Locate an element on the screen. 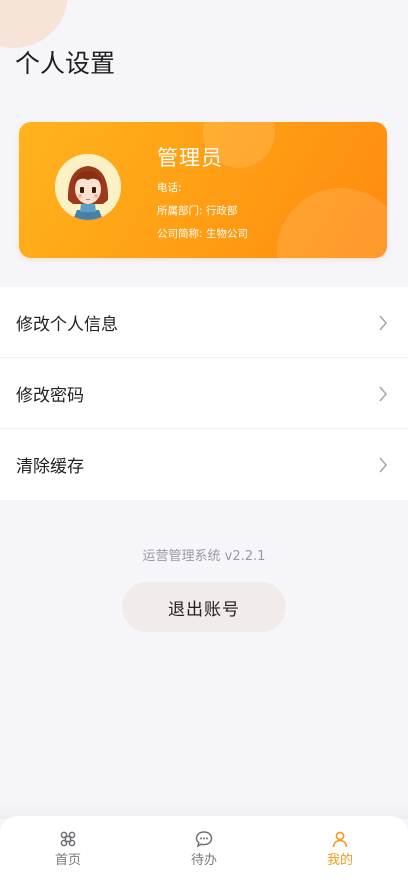  decorative-blob is located at coordinates (34, 24).